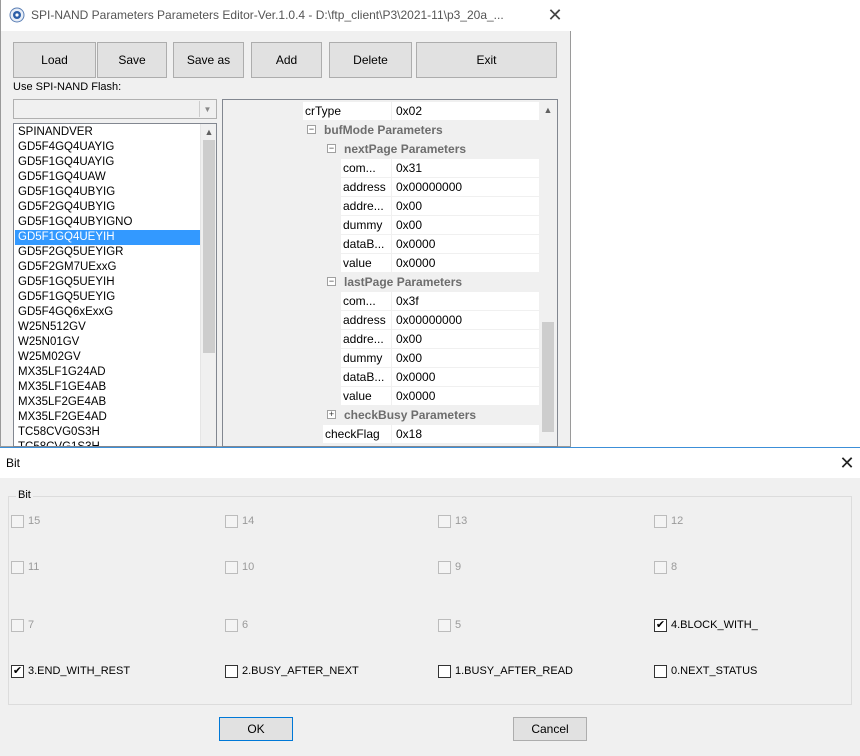 The height and width of the screenshot is (756, 860). Describe the element at coordinates (381, 282) in the screenshot. I see `property-category: − lastPage Parameters` at that location.